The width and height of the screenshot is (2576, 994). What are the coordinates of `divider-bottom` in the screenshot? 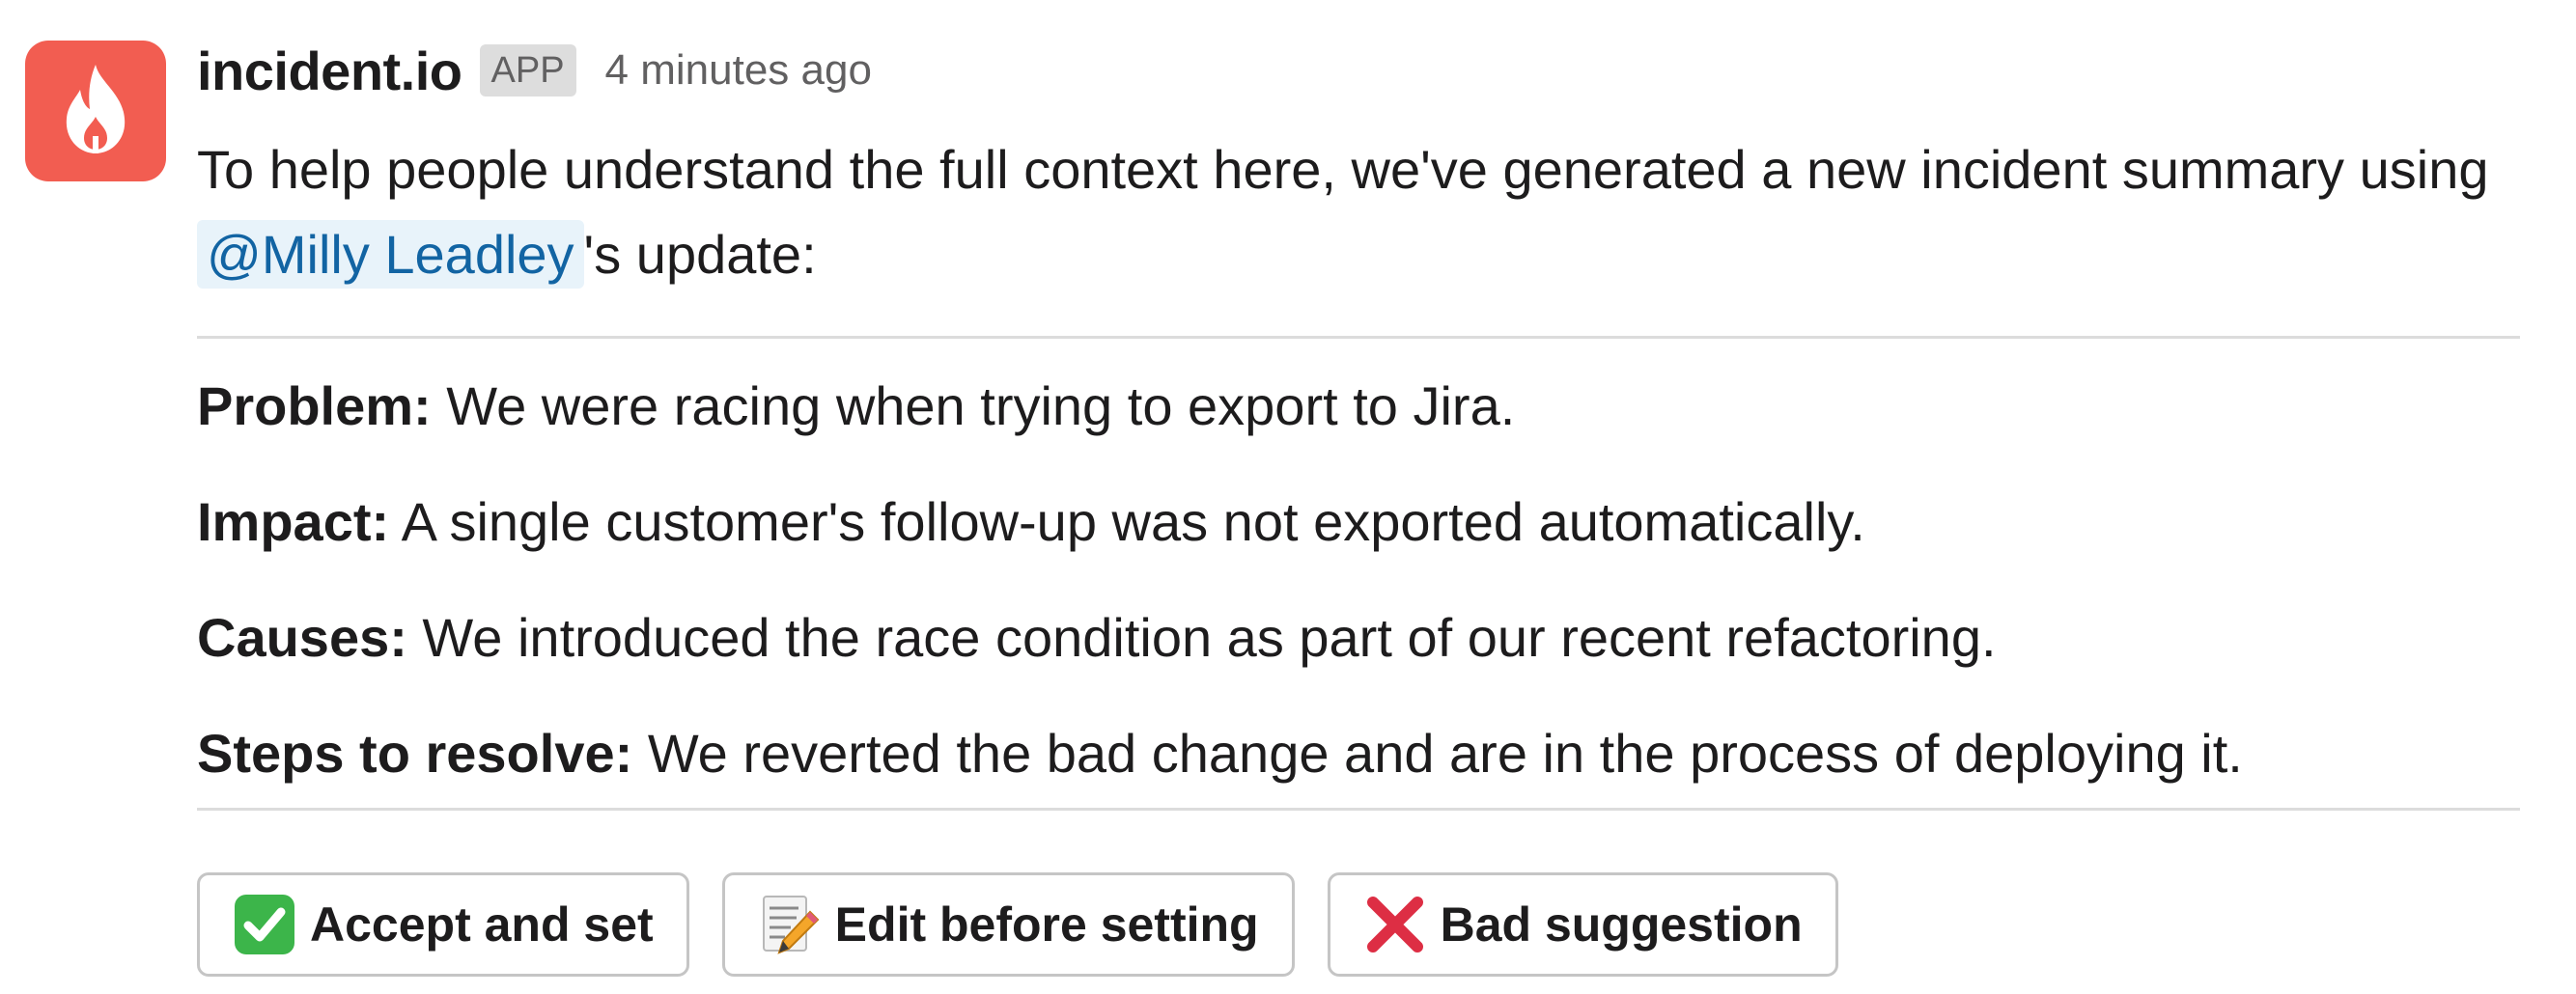 It's located at (1359, 809).